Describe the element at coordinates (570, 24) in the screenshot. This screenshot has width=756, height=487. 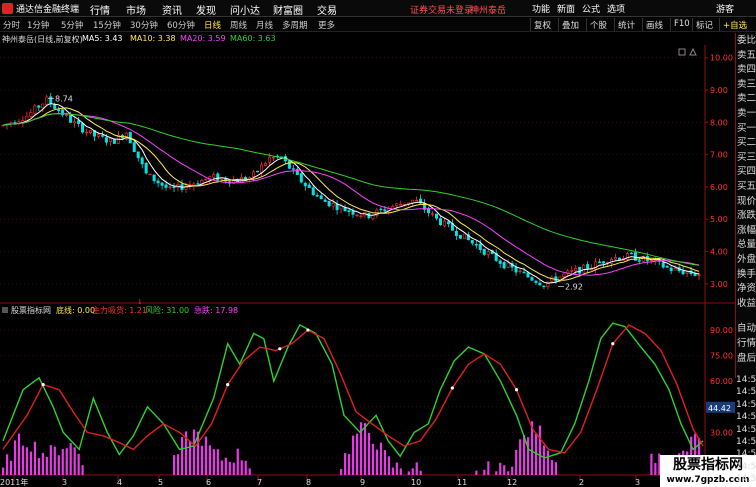
I see `overlay-button: 叠加` at that location.